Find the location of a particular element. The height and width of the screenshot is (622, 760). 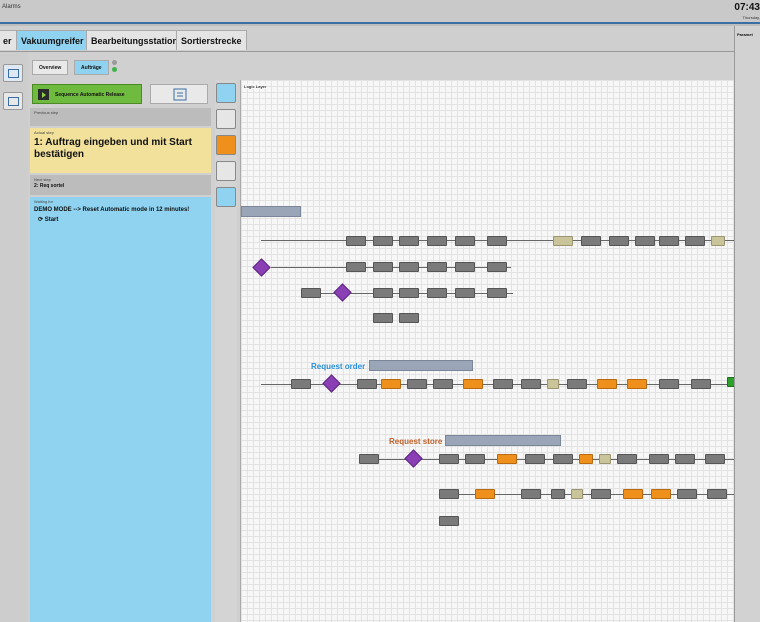

screen-view-icon is located at coordinates (13, 101).